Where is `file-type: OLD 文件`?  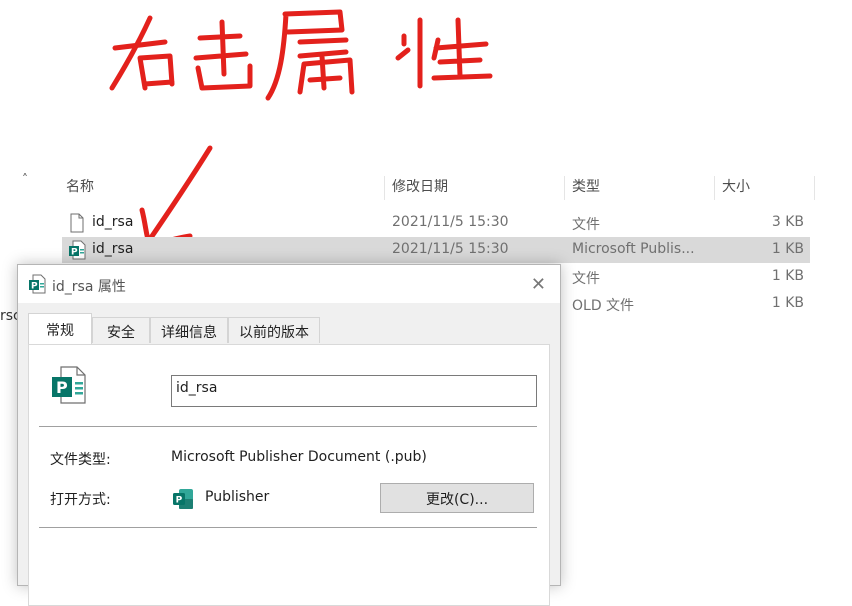
file-type: OLD 文件 is located at coordinates (603, 306).